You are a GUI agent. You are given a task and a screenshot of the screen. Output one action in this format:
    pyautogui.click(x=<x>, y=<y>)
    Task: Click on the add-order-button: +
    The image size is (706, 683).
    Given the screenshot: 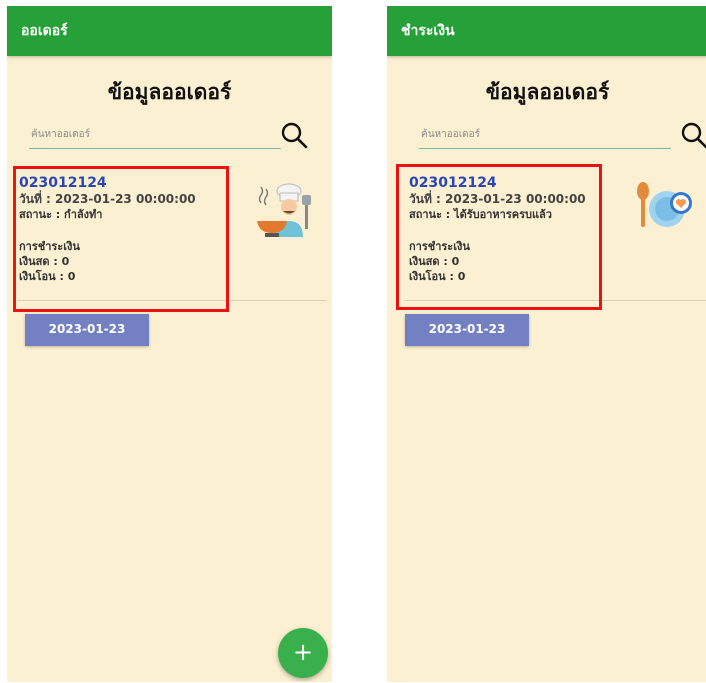 What is the action you would take?
    pyautogui.click(x=303, y=653)
    